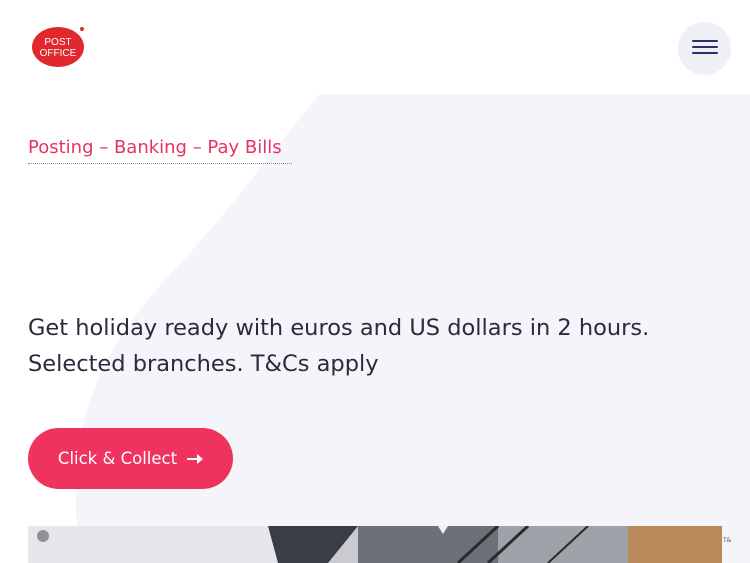 This screenshot has width=750, height=563. I want to click on services-link: Posting – Banking – Pay Bills, so click(160, 149).